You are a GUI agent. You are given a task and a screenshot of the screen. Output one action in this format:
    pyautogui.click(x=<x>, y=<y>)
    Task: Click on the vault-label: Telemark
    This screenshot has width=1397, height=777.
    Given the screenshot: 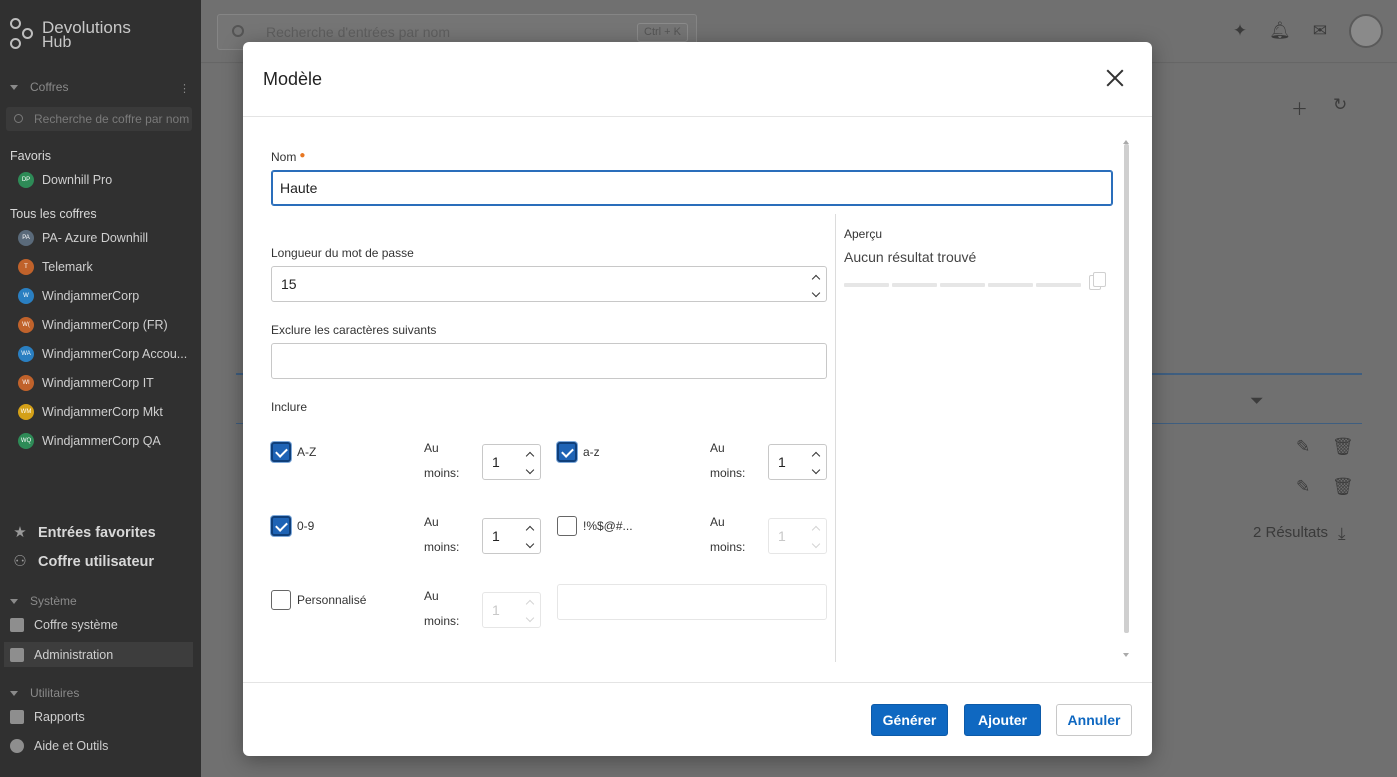 What is the action you would take?
    pyautogui.click(x=67, y=267)
    